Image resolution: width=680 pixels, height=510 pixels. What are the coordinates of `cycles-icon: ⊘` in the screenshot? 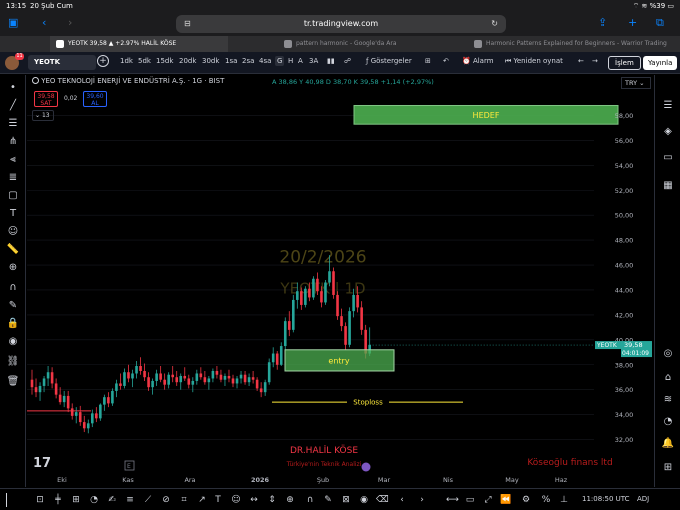 It's located at (166, 500).